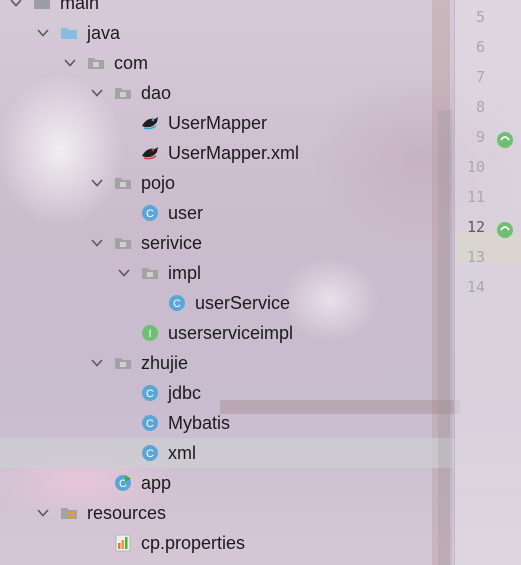  I want to click on tree-item-pojo: pojo, so click(227, 183).